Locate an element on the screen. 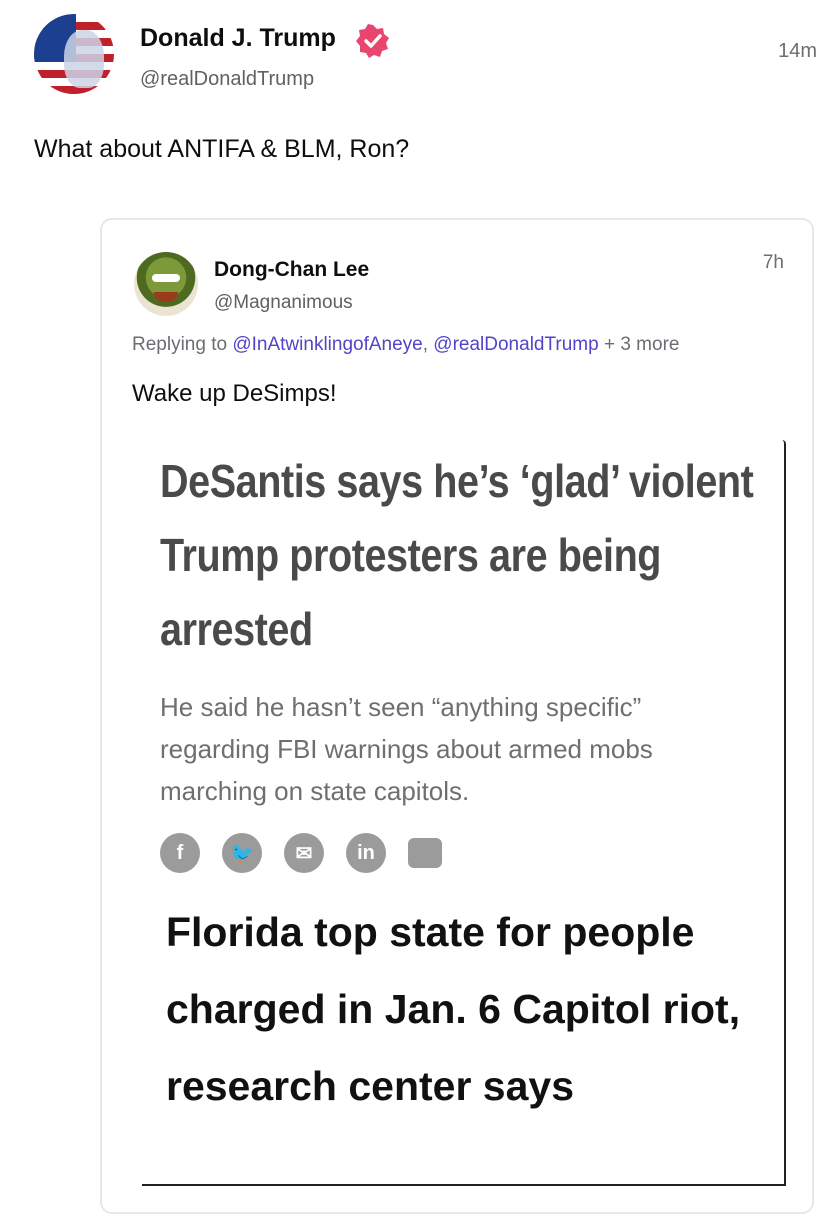 The width and height of the screenshot is (835, 1230). author-avatar is located at coordinates (74, 54).